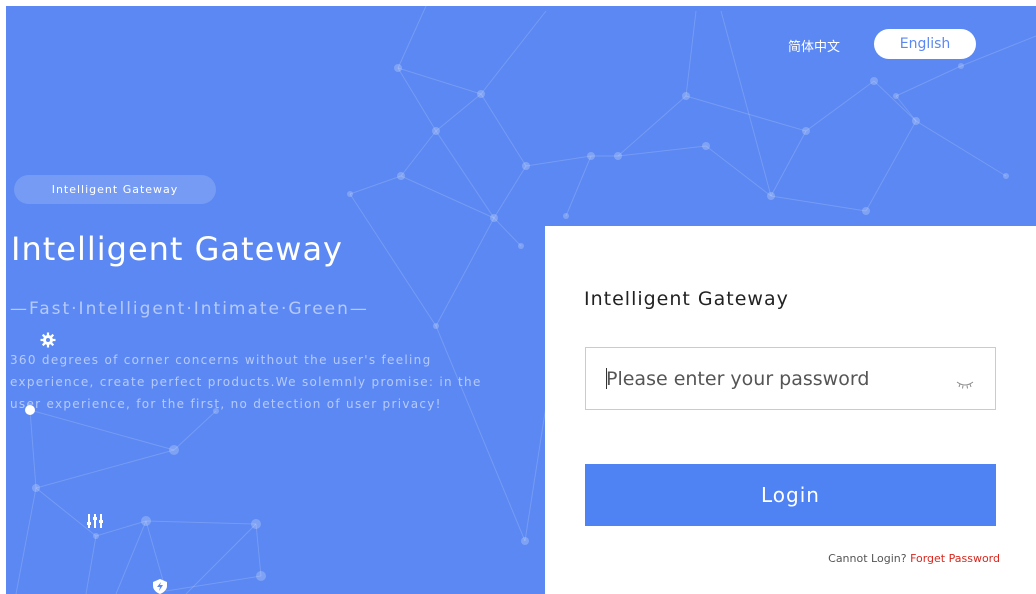 Image resolution: width=1036 pixels, height=594 pixels. Describe the element at coordinates (766, 378) in the screenshot. I see `password-input` at that location.